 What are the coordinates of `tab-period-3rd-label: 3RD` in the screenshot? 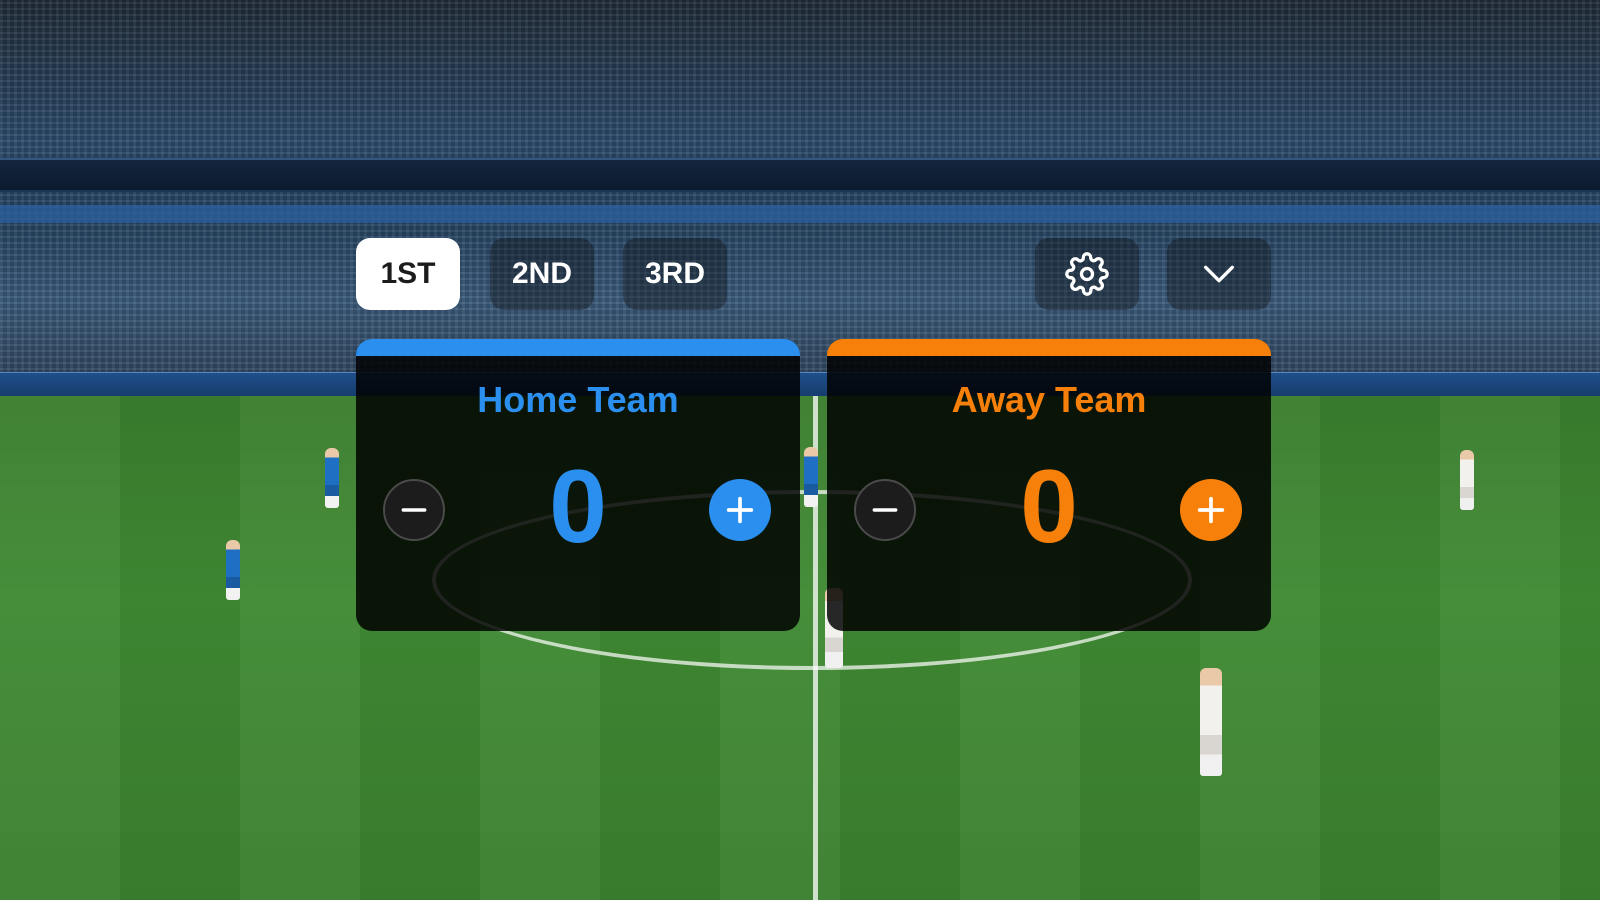 It's located at (674, 273).